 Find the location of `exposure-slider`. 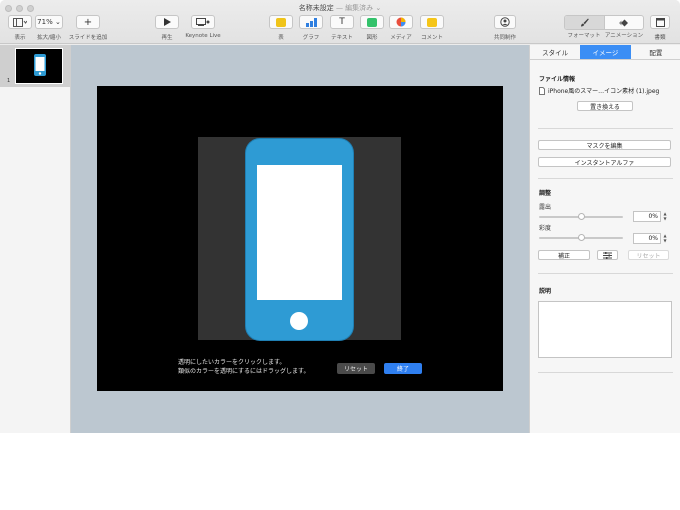

exposure-slider is located at coordinates (581, 216).